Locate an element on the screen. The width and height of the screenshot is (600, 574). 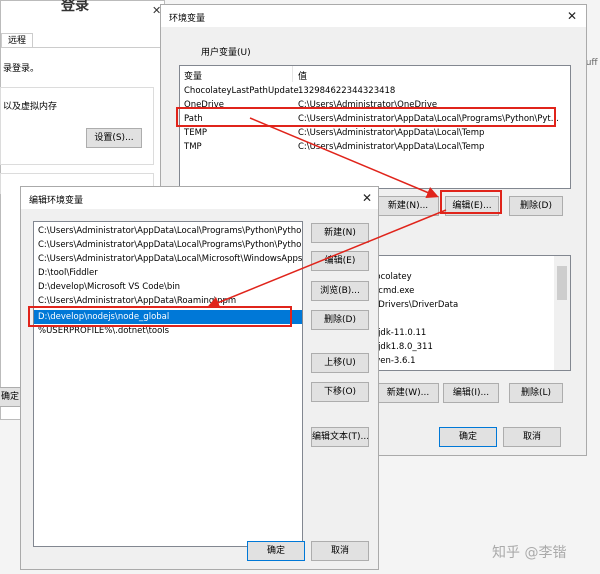
arrow-to-edit is located at coordinates (344, 158).